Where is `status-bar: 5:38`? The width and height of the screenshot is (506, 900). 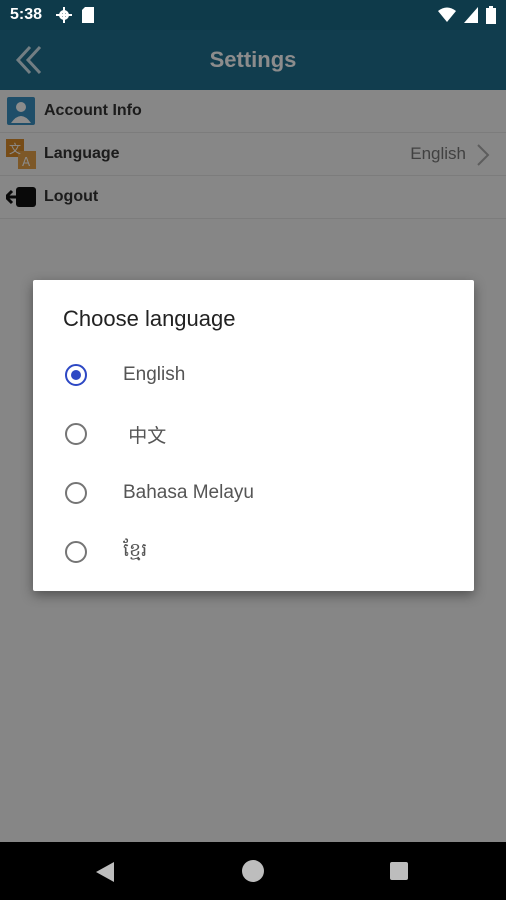
status-bar: 5:38 is located at coordinates (253, 15).